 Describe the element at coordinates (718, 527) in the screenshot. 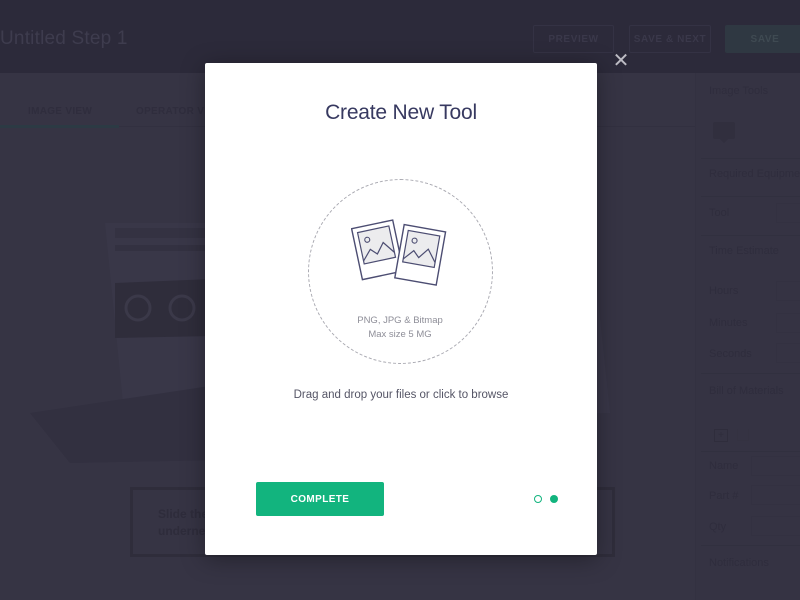

I see `qty-label: Qty` at that location.